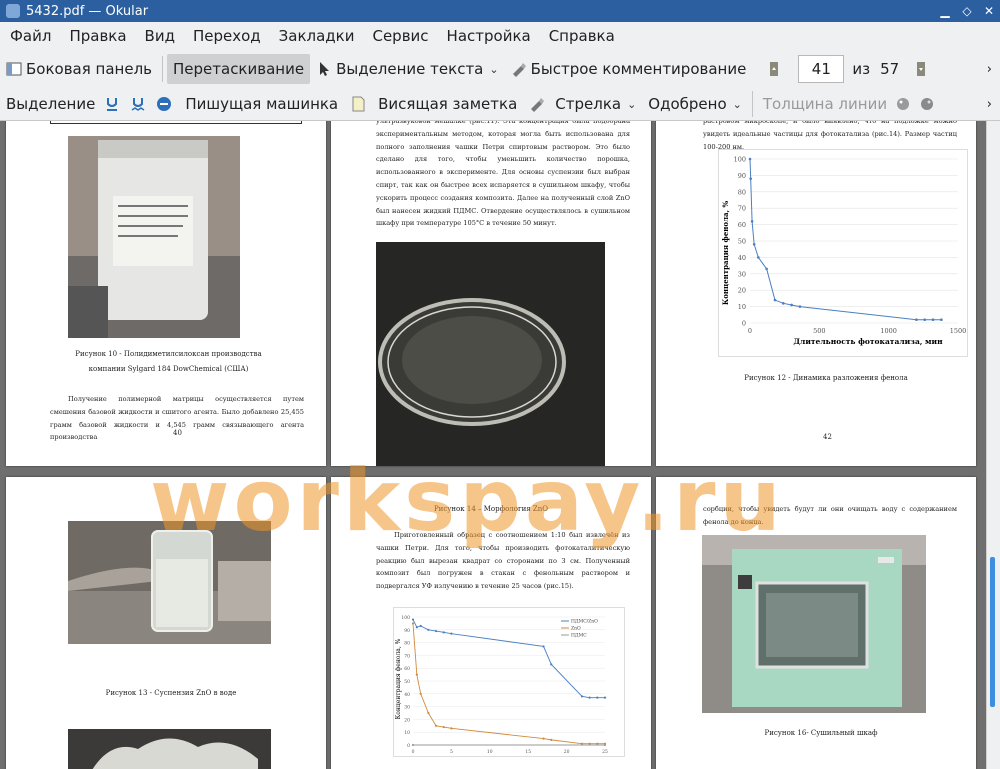  Describe the element at coordinates (821, 69) in the screenshot. I see `page-number-input: 41` at that location.